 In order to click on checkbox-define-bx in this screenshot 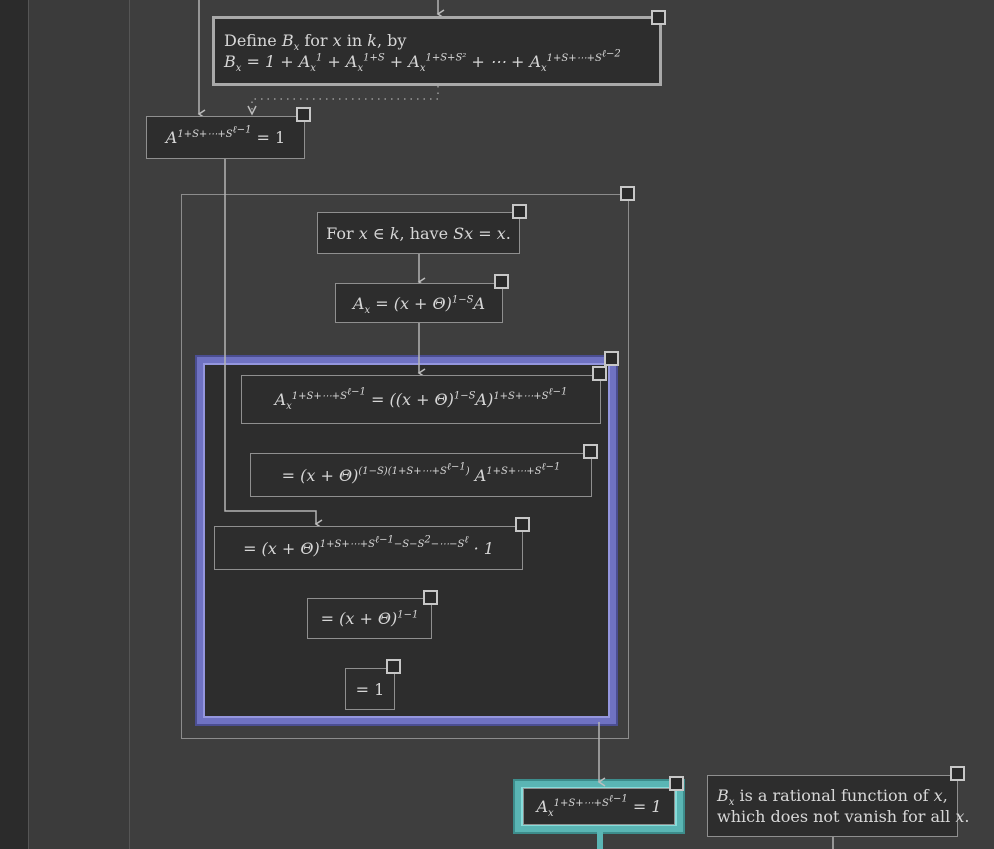, I will do `click(658, 17)`.